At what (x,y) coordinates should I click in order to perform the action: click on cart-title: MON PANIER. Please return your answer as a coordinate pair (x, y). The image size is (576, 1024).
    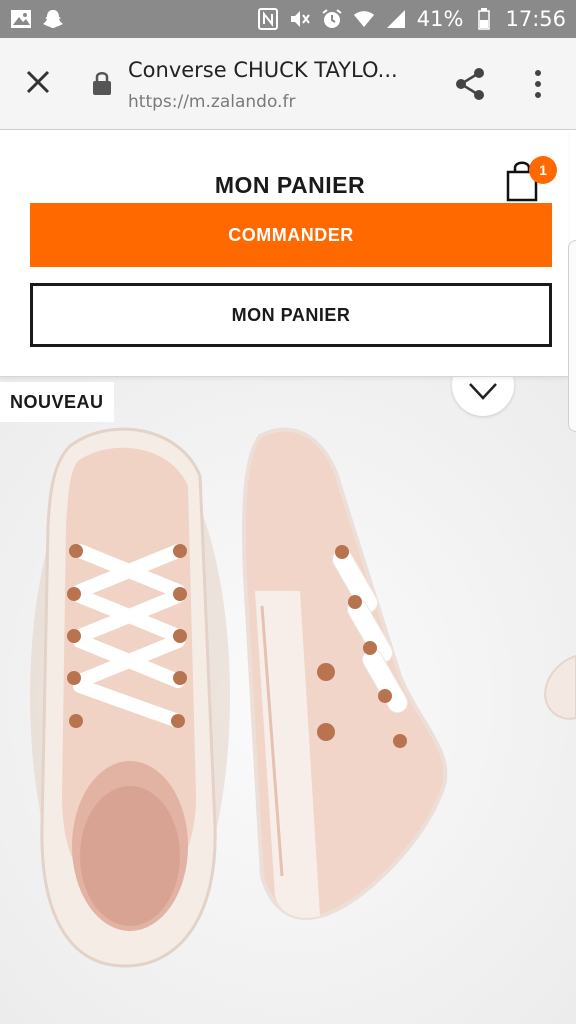
    Looking at the image, I should click on (290, 185).